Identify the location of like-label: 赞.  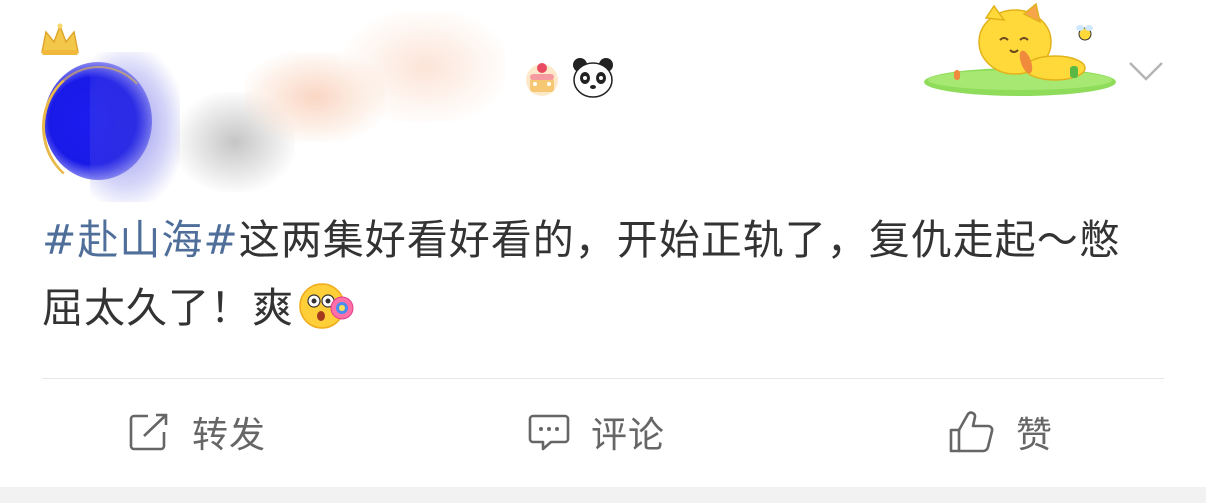
(1035, 435).